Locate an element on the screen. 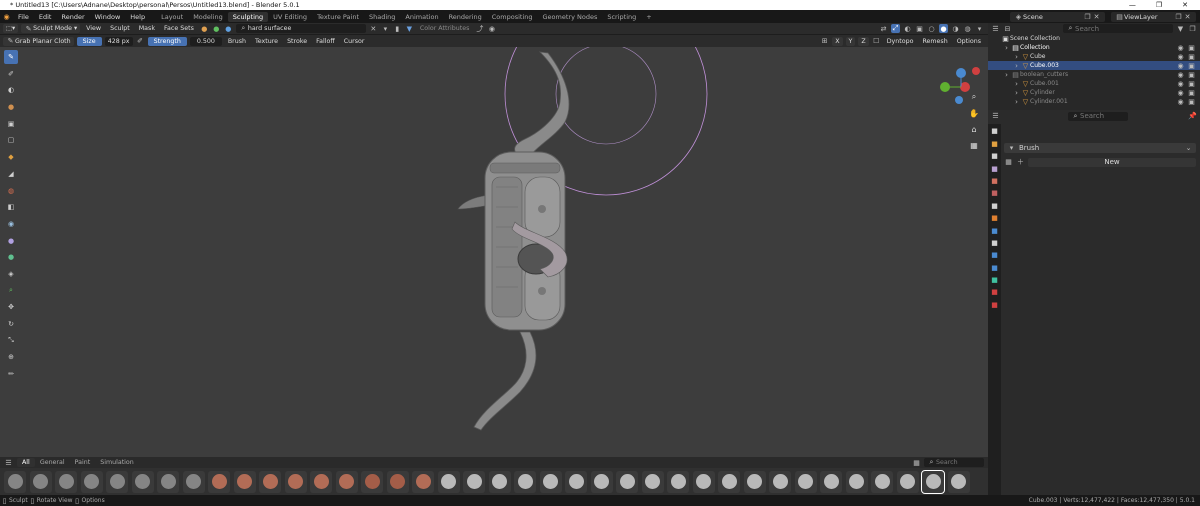 This screenshot has height=506, width=1200. mask-tool: ◐ is located at coordinates (11, 90).